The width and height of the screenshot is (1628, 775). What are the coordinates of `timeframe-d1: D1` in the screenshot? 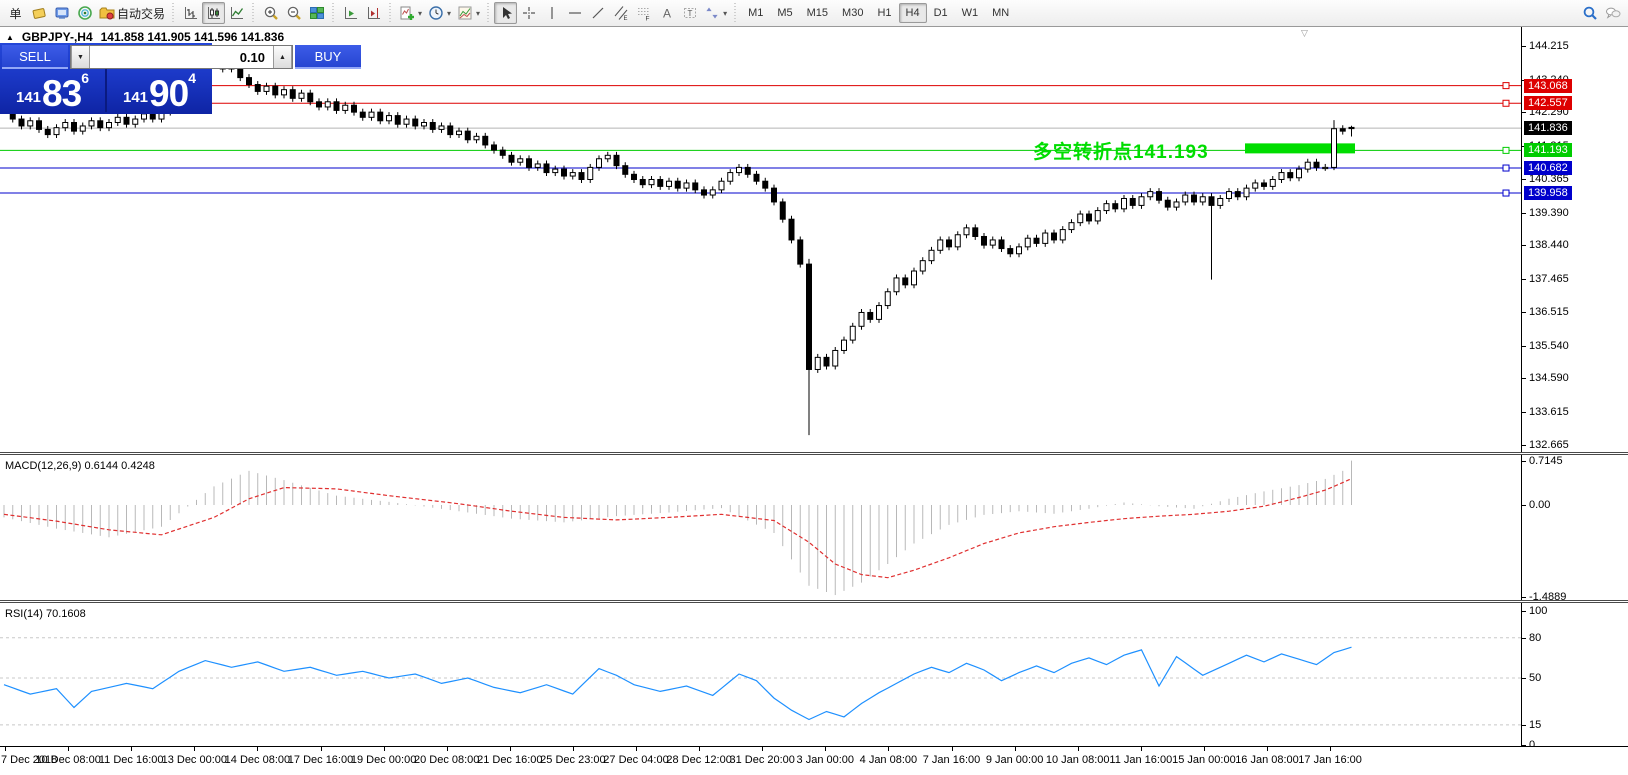 It's located at (941, 13).